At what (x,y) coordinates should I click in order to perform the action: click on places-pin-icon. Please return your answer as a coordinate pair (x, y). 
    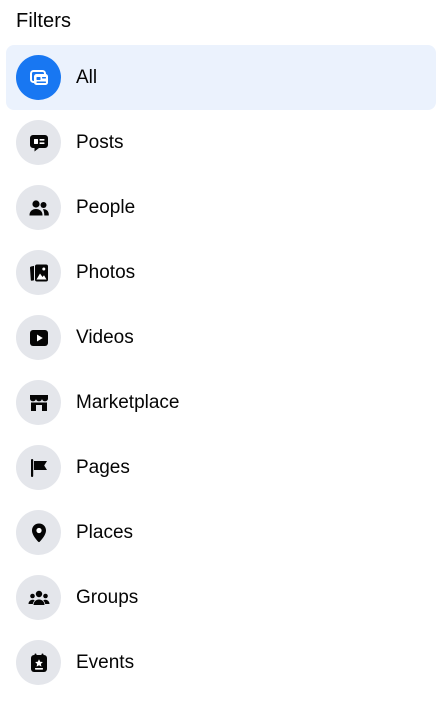
    Looking at the image, I should click on (38, 532).